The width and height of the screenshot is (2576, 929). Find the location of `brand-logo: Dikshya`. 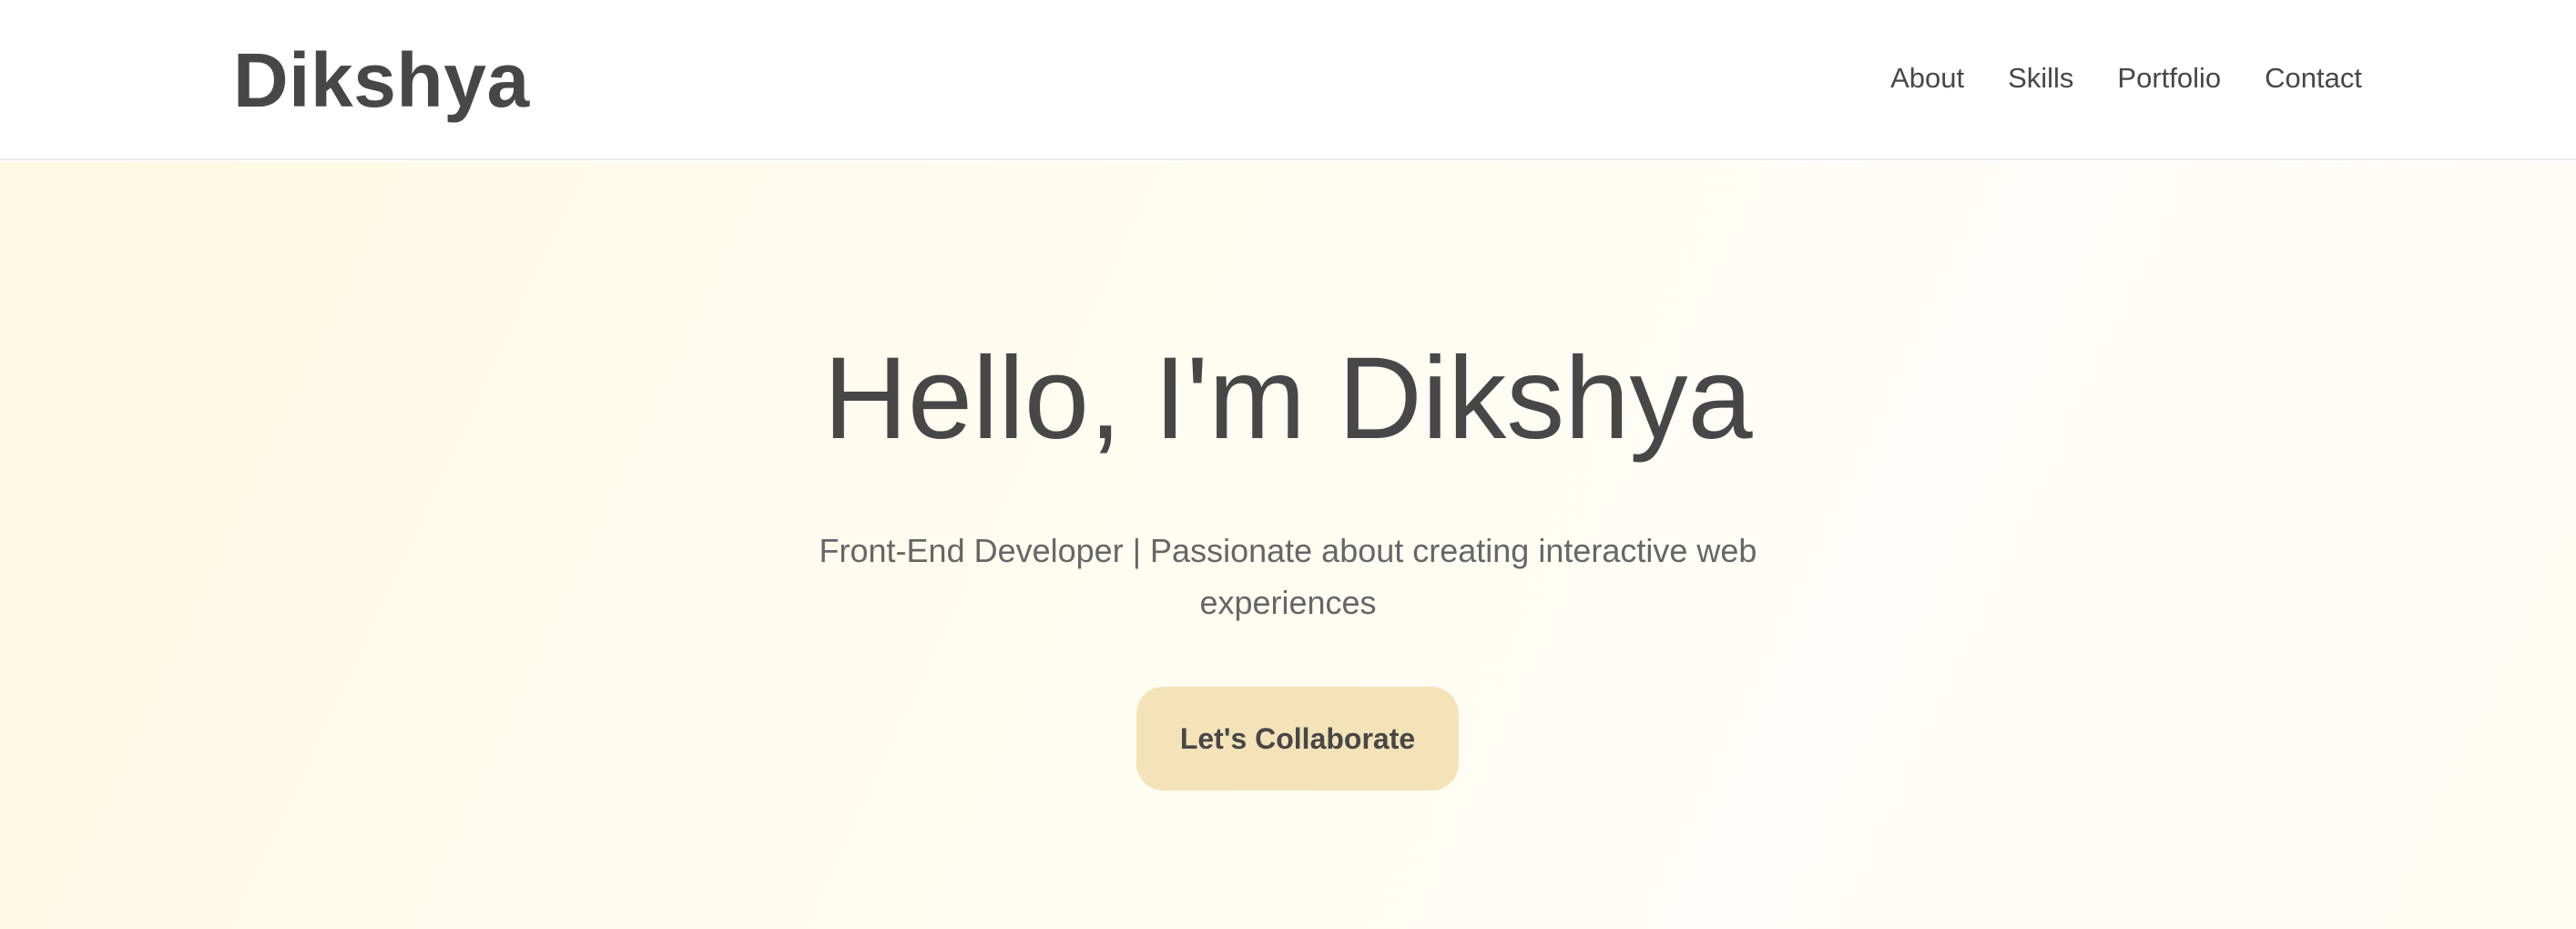

brand-logo: Dikshya is located at coordinates (382, 80).